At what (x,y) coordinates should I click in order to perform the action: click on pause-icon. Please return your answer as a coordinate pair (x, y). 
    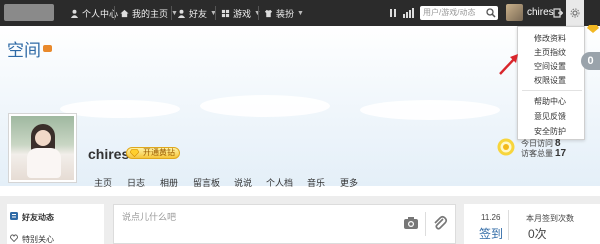
    Looking at the image, I should click on (393, 13).